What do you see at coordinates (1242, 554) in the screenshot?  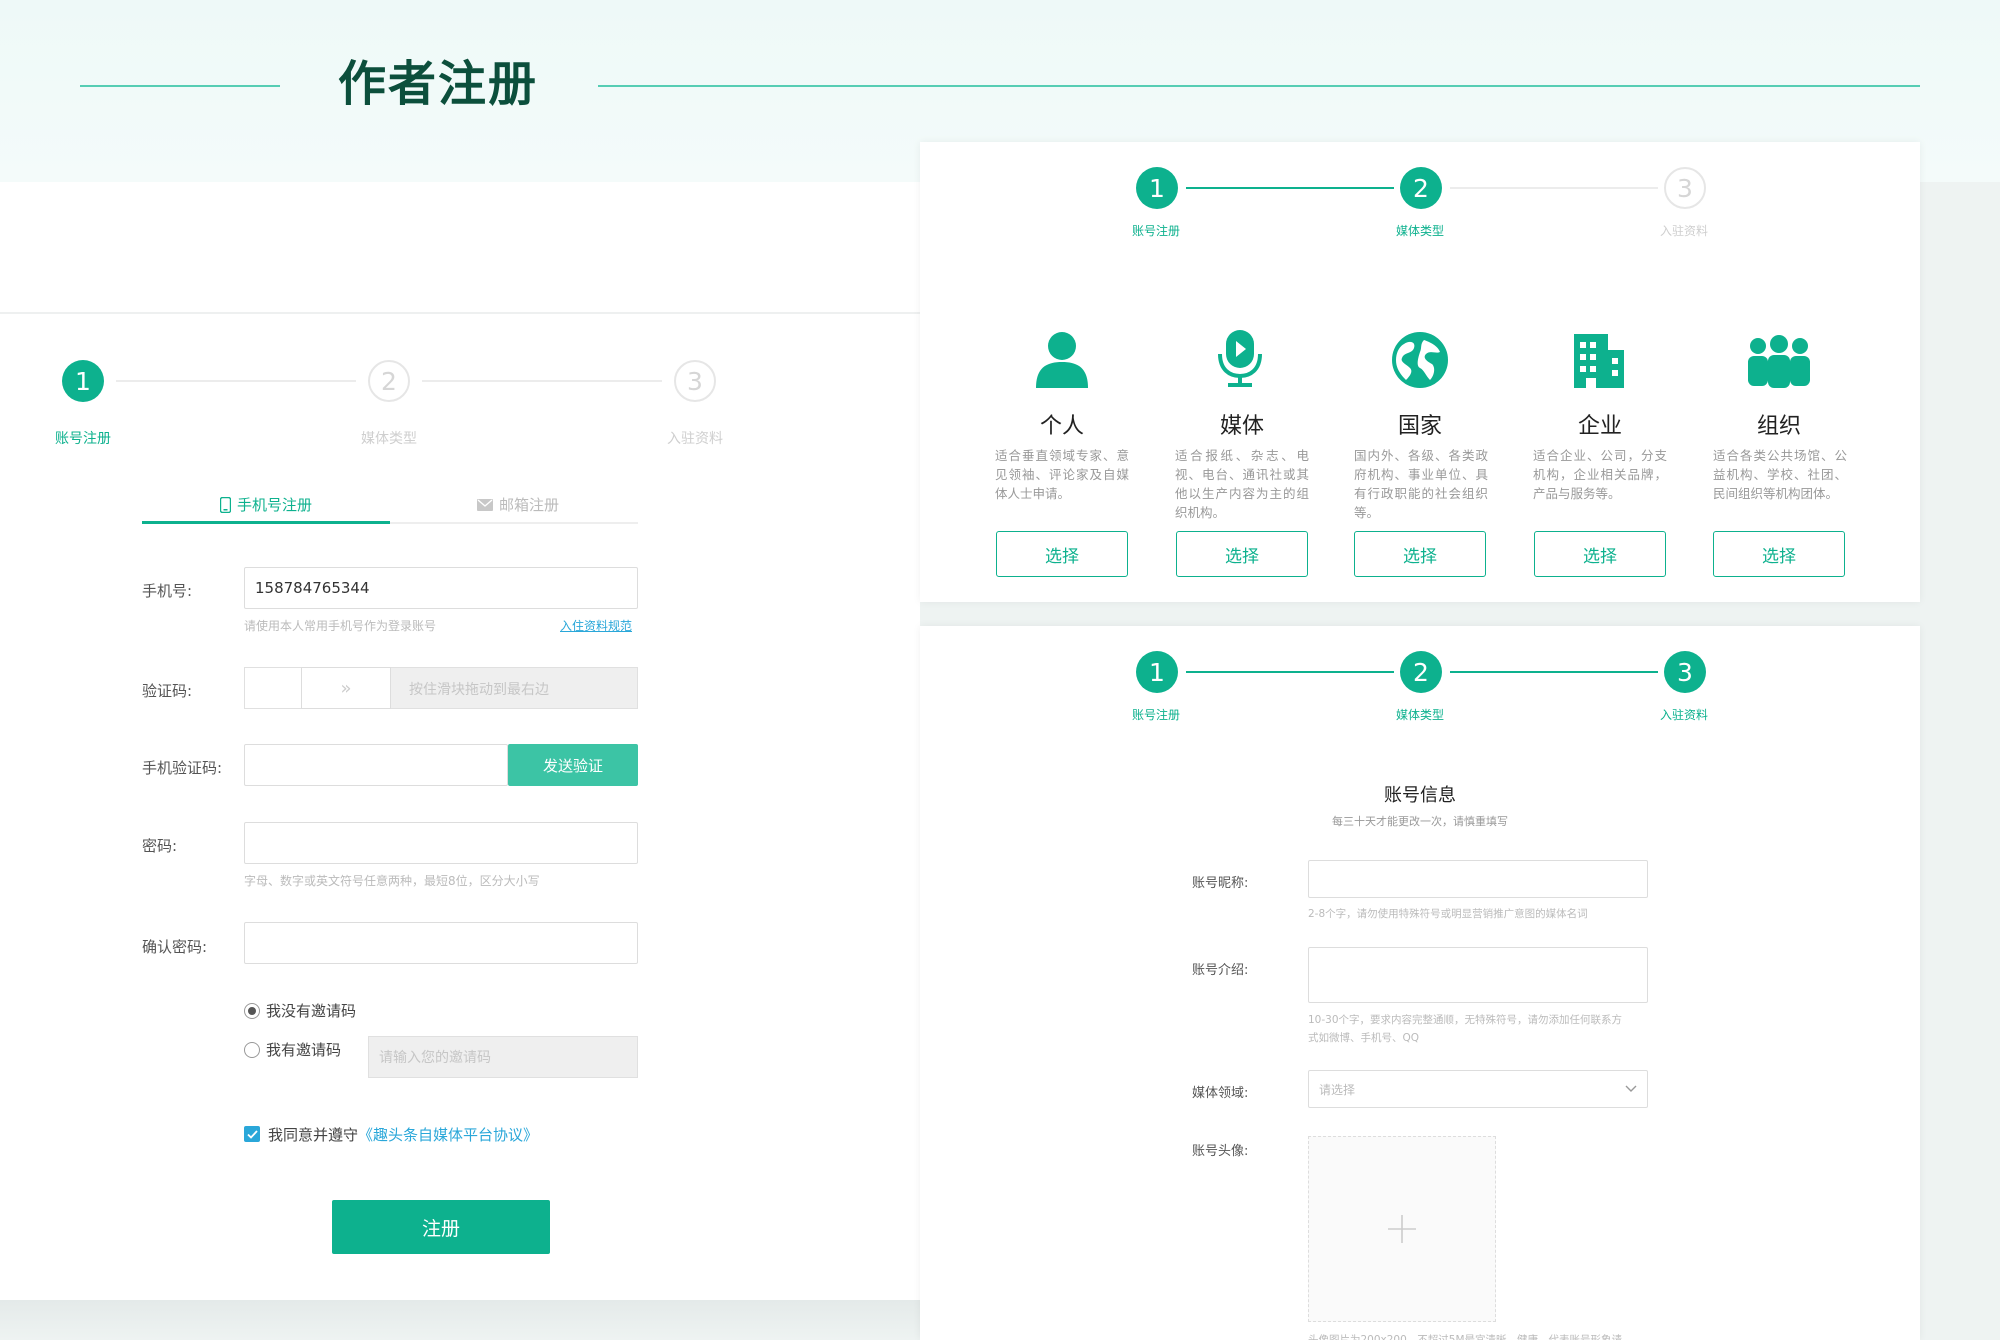 I see `select-media-button: 选择` at bounding box center [1242, 554].